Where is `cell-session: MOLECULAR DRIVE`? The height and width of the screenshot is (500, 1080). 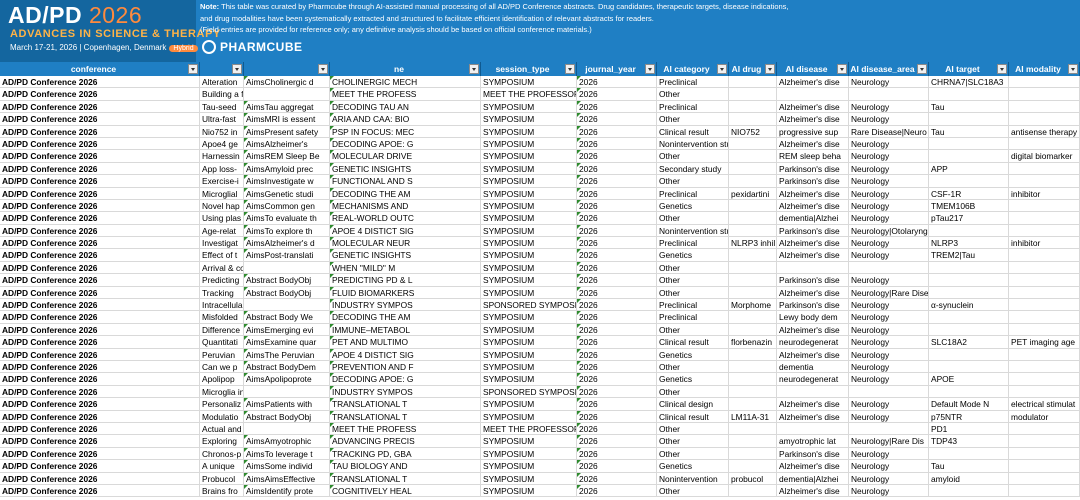 cell-session: MOLECULAR DRIVE is located at coordinates (405, 156).